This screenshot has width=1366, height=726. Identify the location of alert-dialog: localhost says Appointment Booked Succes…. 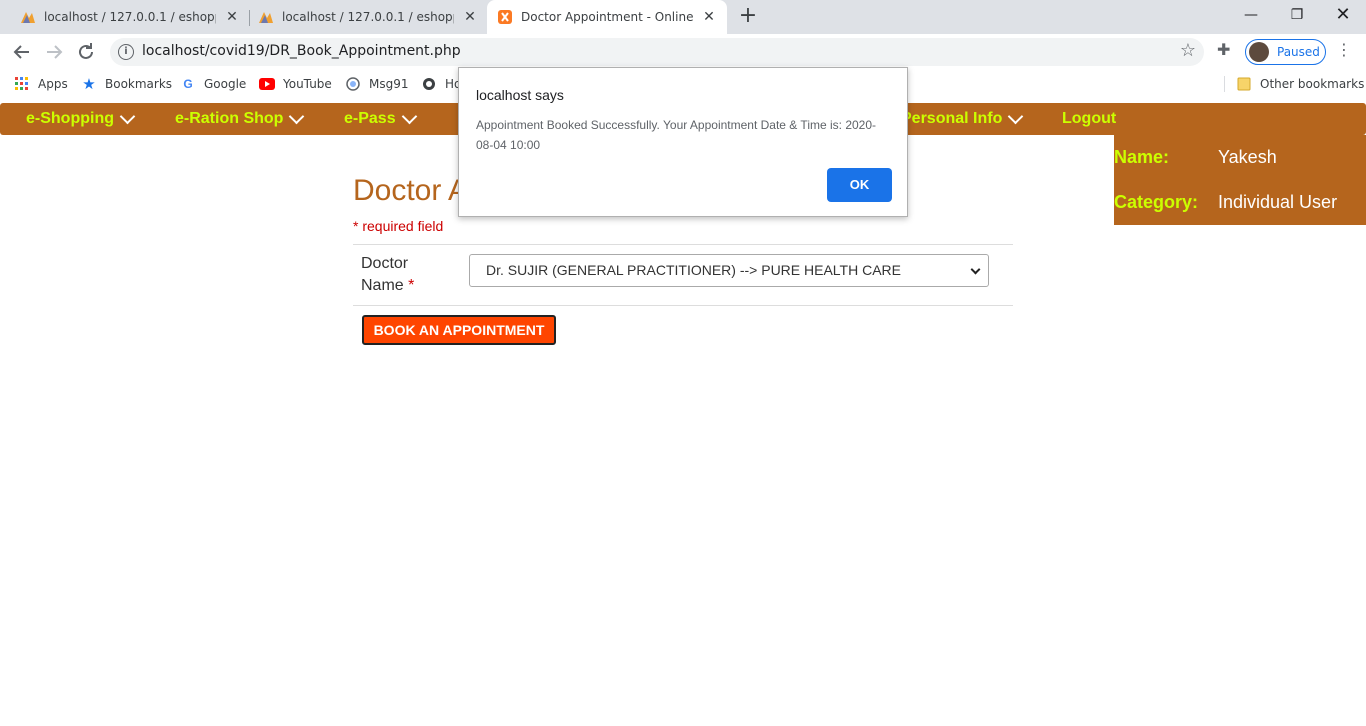
(683, 142).